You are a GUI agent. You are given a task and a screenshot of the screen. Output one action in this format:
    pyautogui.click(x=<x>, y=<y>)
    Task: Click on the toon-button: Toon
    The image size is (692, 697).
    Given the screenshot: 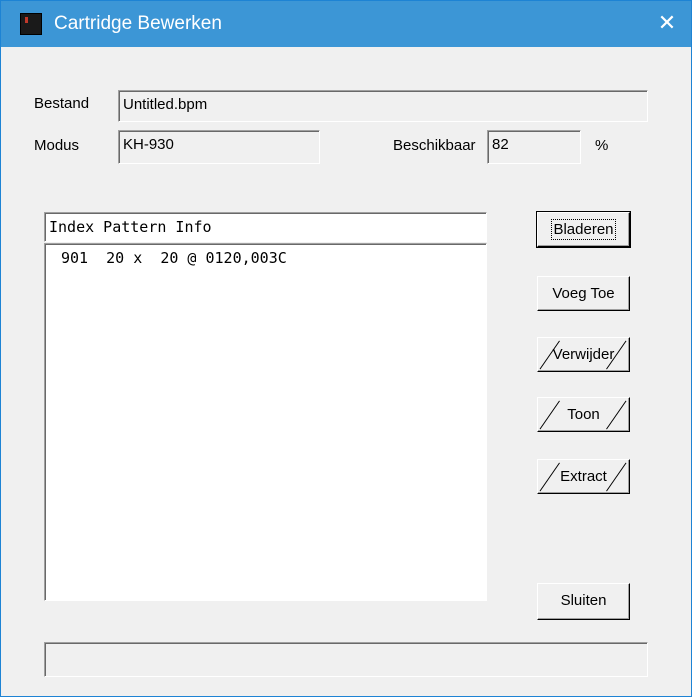 What is the action you would take?
    pyautogui.click(x=583, y=414)
    